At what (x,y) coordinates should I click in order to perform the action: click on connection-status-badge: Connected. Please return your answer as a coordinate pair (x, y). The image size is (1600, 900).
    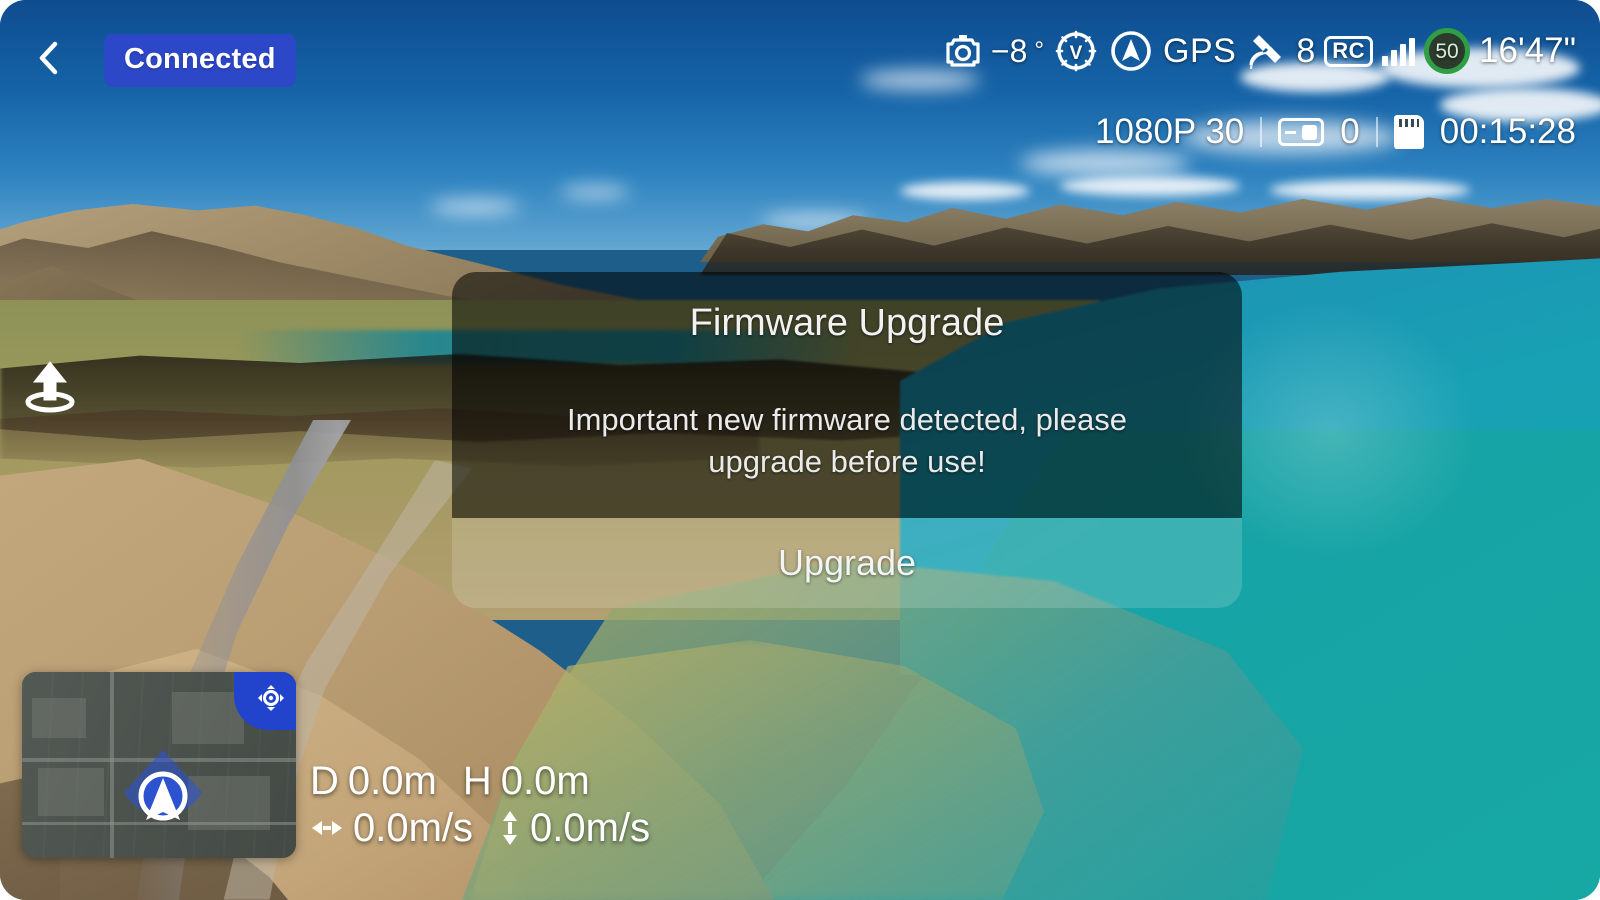
    Looking at the image, I should click on (200, 60).